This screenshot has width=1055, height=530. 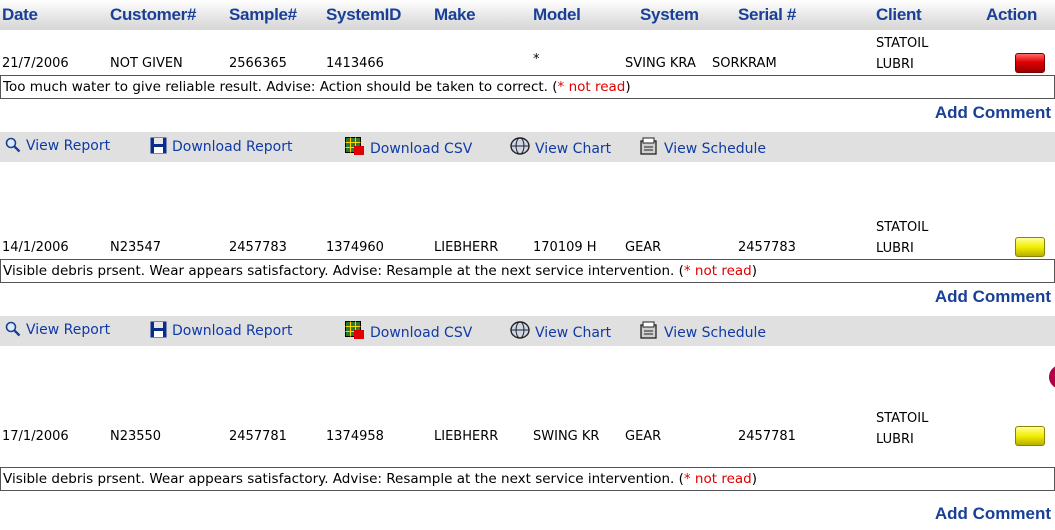 What do you see at coordinates (744, 63) in the screenshot?
I see `cell-serial: SORKRAM` at bounding box center [744, 63].